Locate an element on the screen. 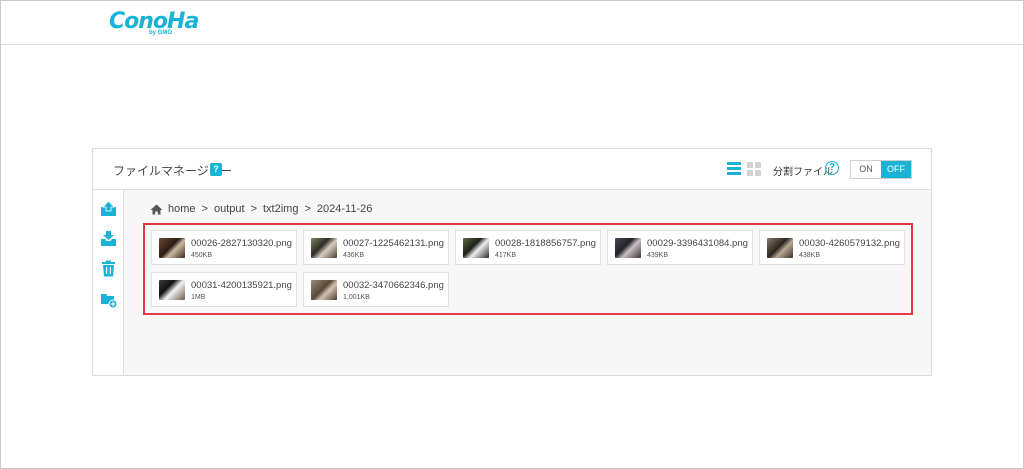 The width and height of the screenshot is (1024, 469). split-file-toggle: ON OFF is located at coordinates (881, 169).